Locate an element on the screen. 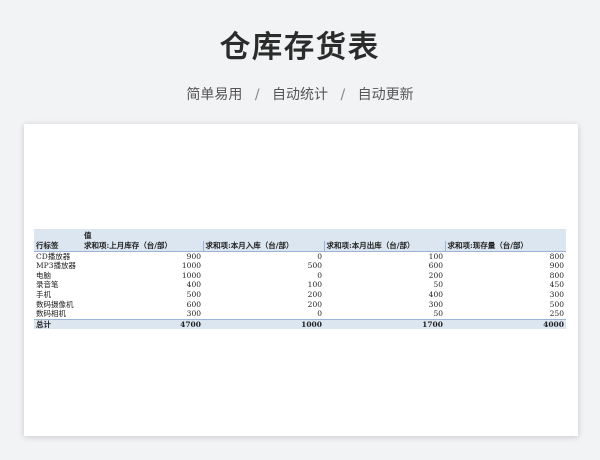  table-row: CD播放器 900 0 100 800 is located at coordinates (300, 256).